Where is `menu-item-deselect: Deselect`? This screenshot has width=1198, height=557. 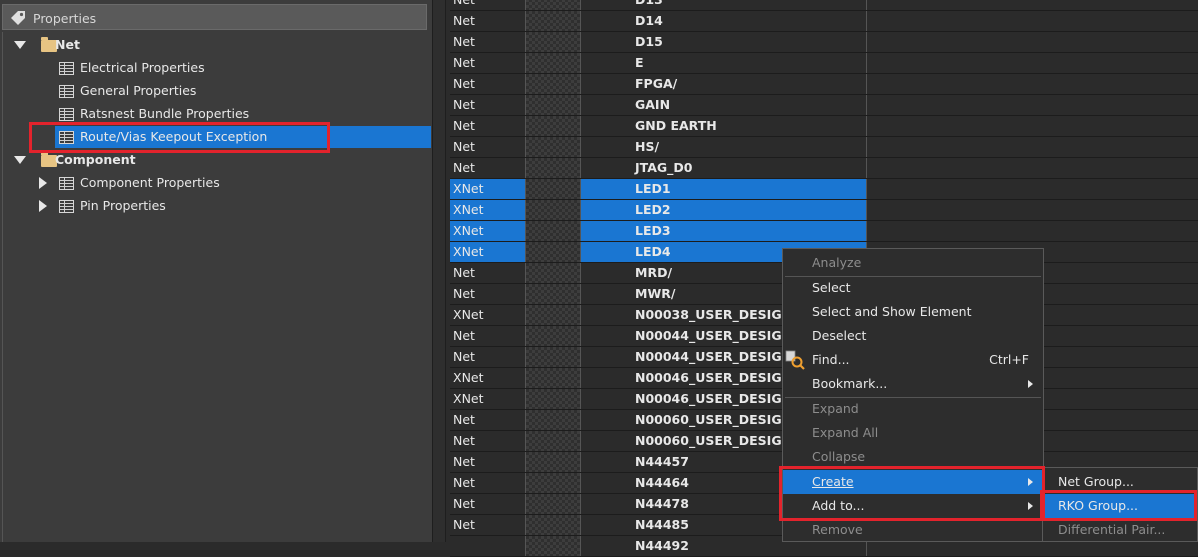 menu-item-deselect: Deselect is located at coordinates (913, 336).